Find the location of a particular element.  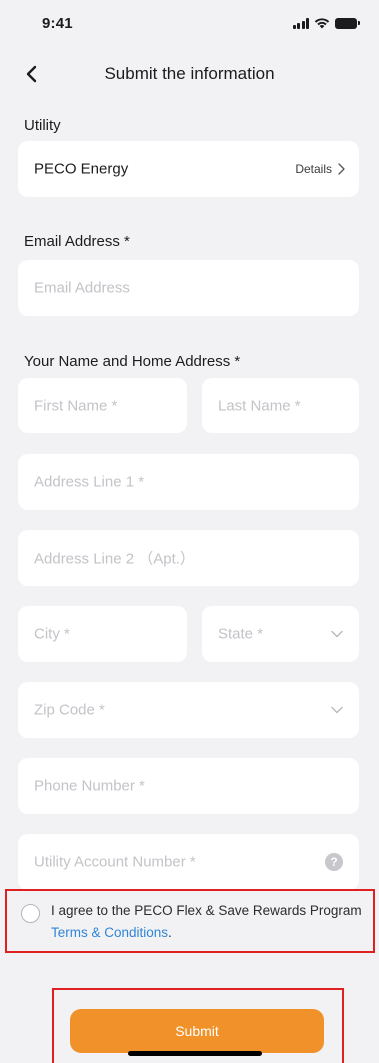

email-section-label: Email Address * is located at coordinates (77, 241).